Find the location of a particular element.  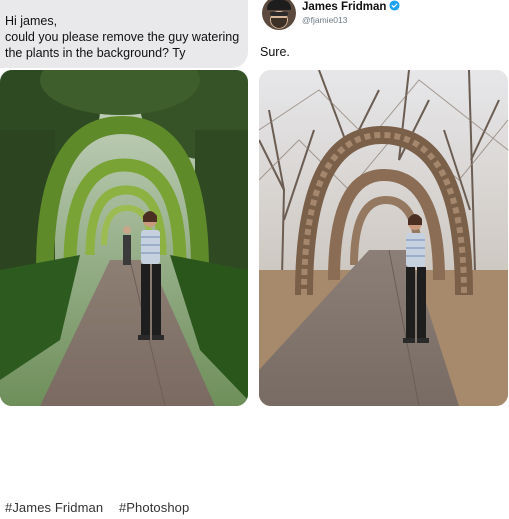

hashtag-list: #James Fridman #Photoshop is located at coordinates (103, 507).